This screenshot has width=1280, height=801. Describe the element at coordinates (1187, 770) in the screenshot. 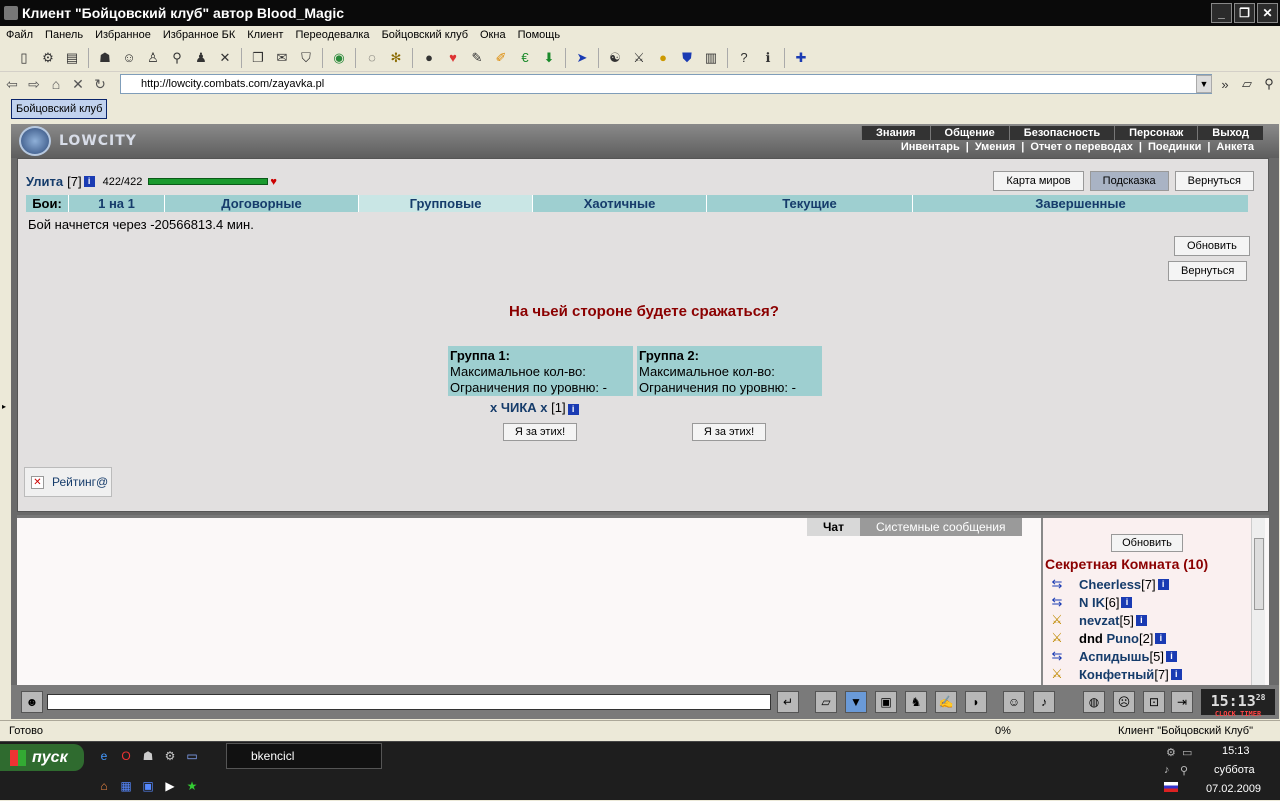

I see `usb-icon: ⚲` at that location.